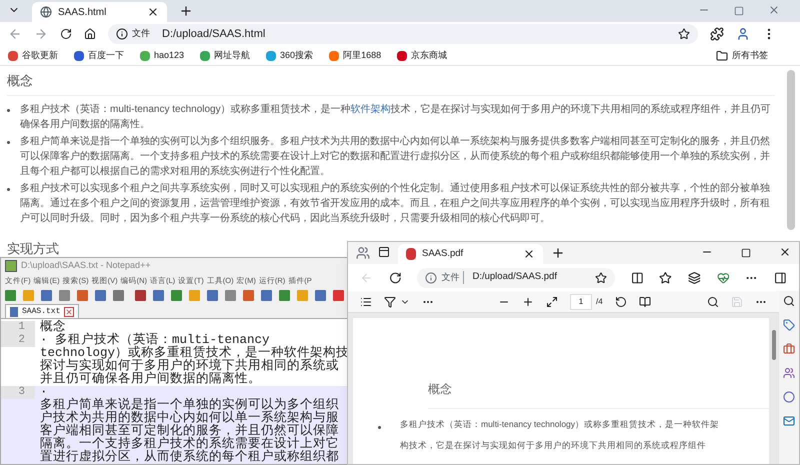  What do you see at coordinates (33, 55) in the screenshot?
I see `bookmark-item: 谷歌更新` at bounding box center [33, 55].